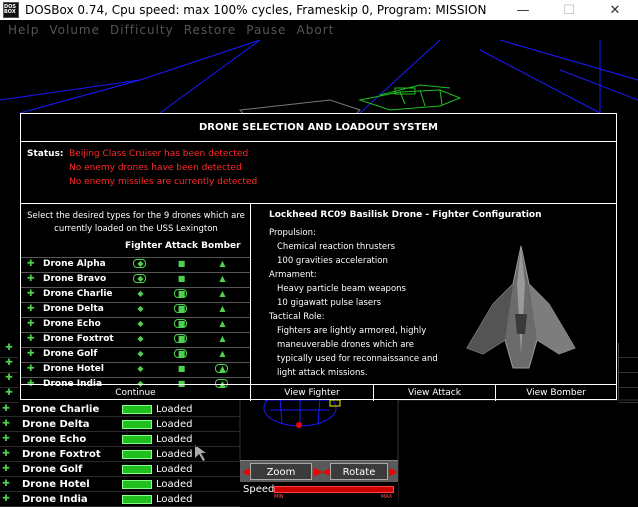  Describe the element at coordinates (332, 261) in the screenshot. I see `spec-line: 100 gravities acceleration` at that location.